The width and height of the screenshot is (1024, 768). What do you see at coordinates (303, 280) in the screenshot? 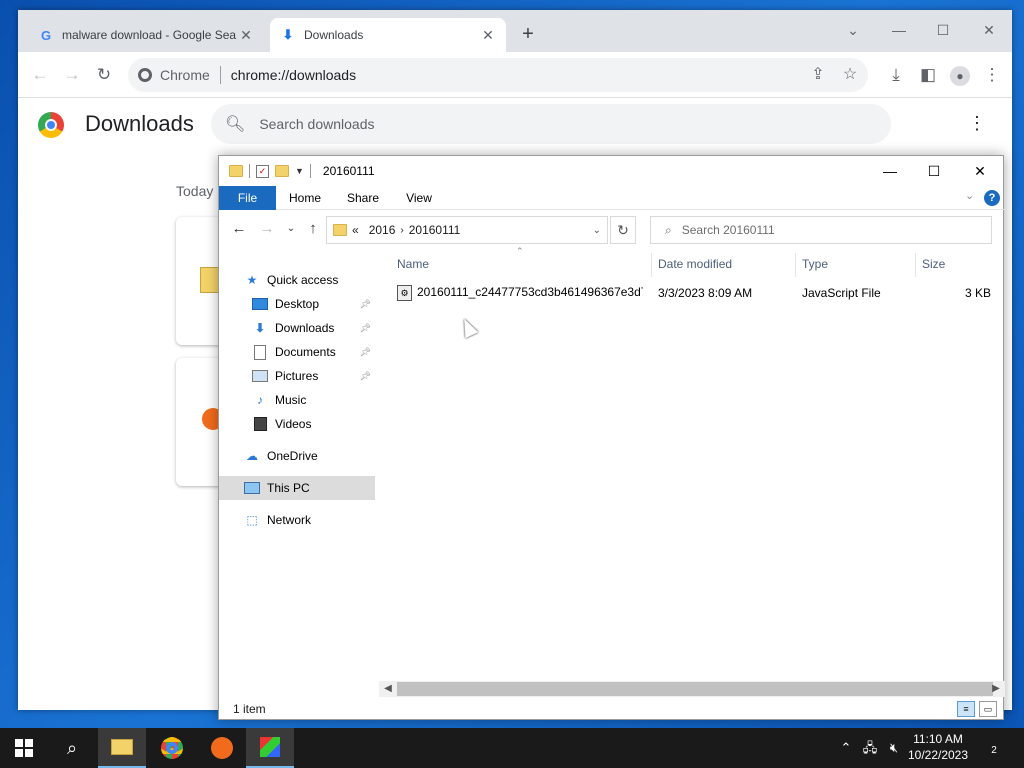
I see `nav-label: Quick access` at bounding box center [303, 280].